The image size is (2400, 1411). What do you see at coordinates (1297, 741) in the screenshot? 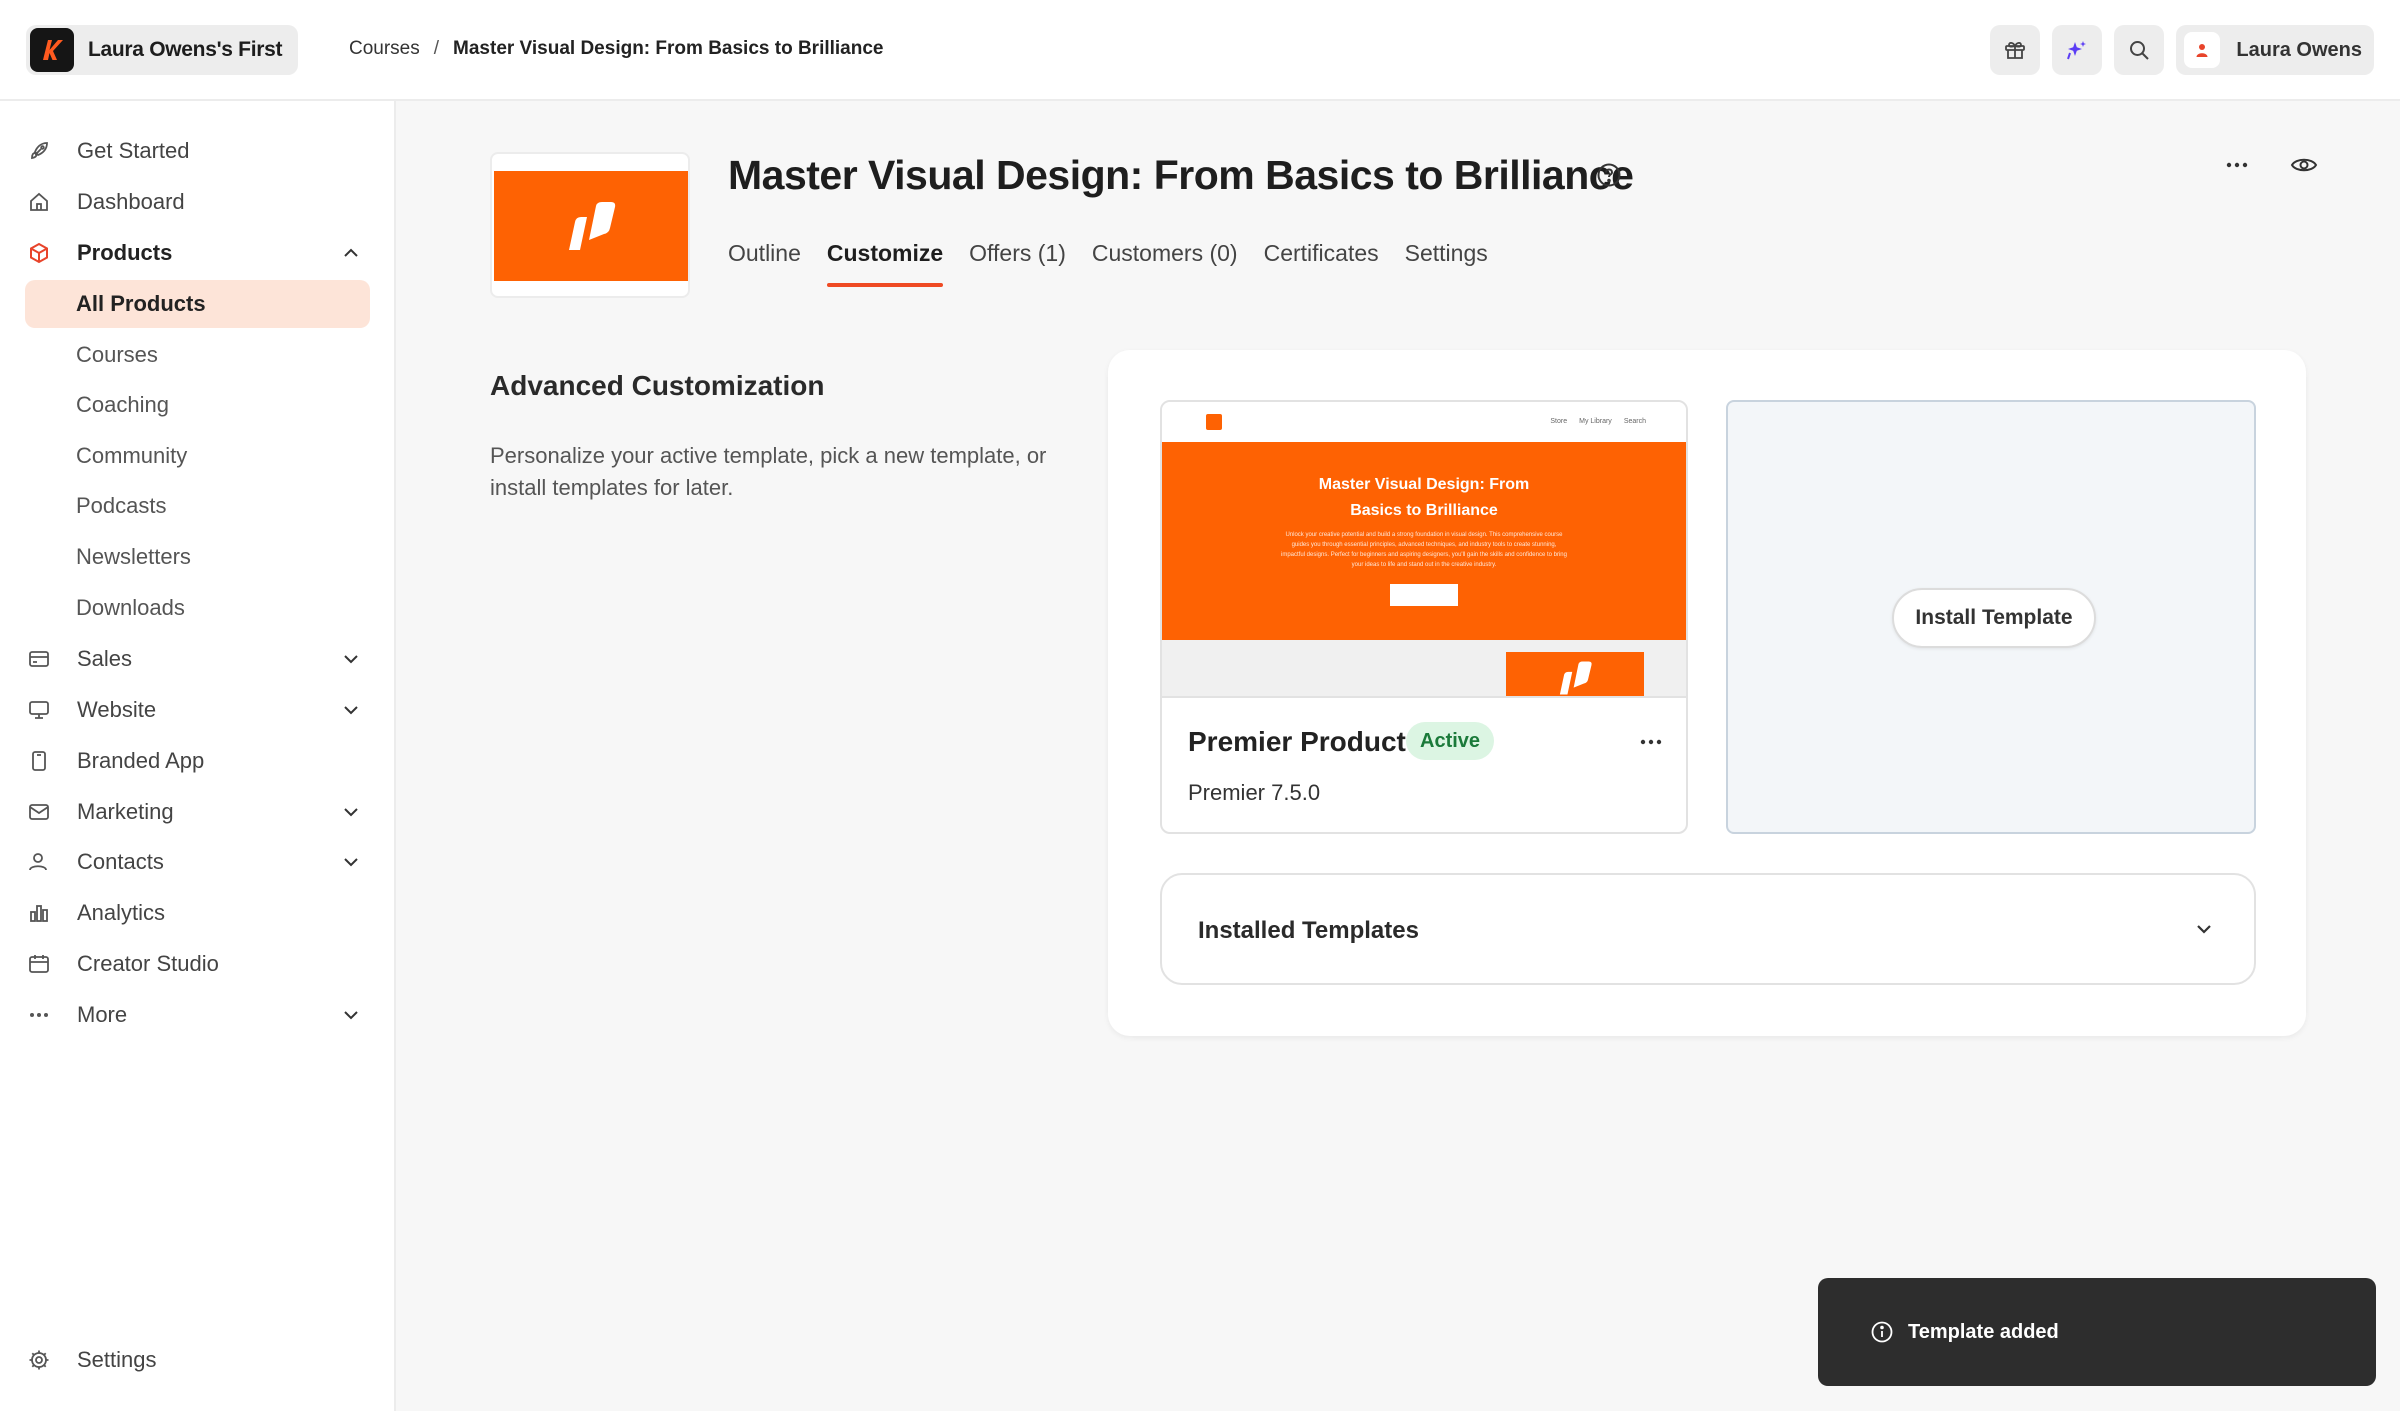
I see `template-name: Premier Product` at bounding box center [1297, 741].